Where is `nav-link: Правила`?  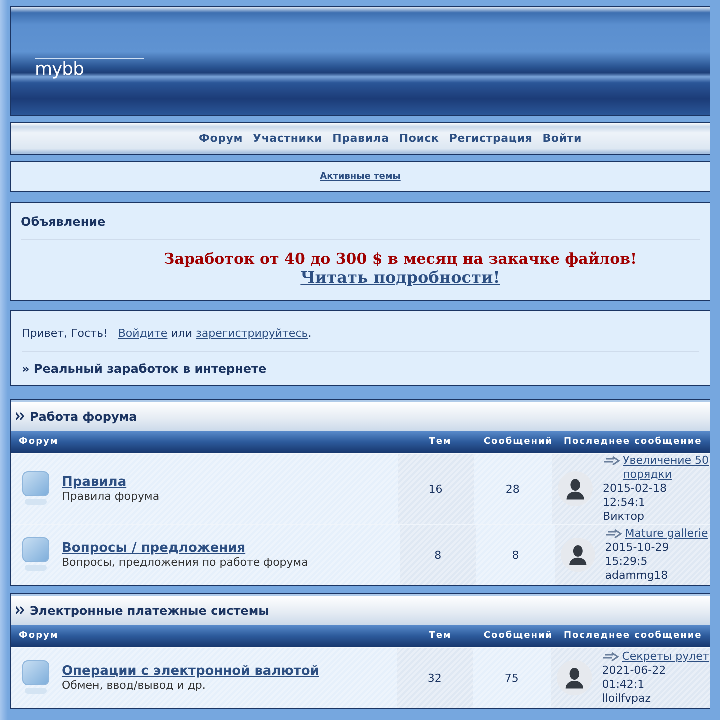
nav-link: Правила is located at coordinates (361, 138).